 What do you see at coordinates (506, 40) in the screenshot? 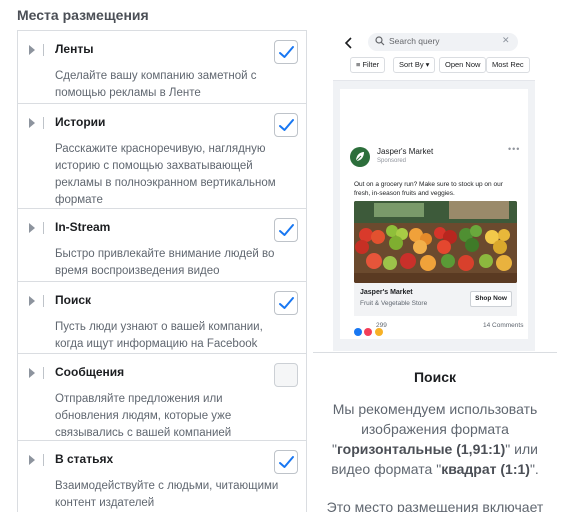
I see `close-icon: ✕` at bounding box center [506, 40].